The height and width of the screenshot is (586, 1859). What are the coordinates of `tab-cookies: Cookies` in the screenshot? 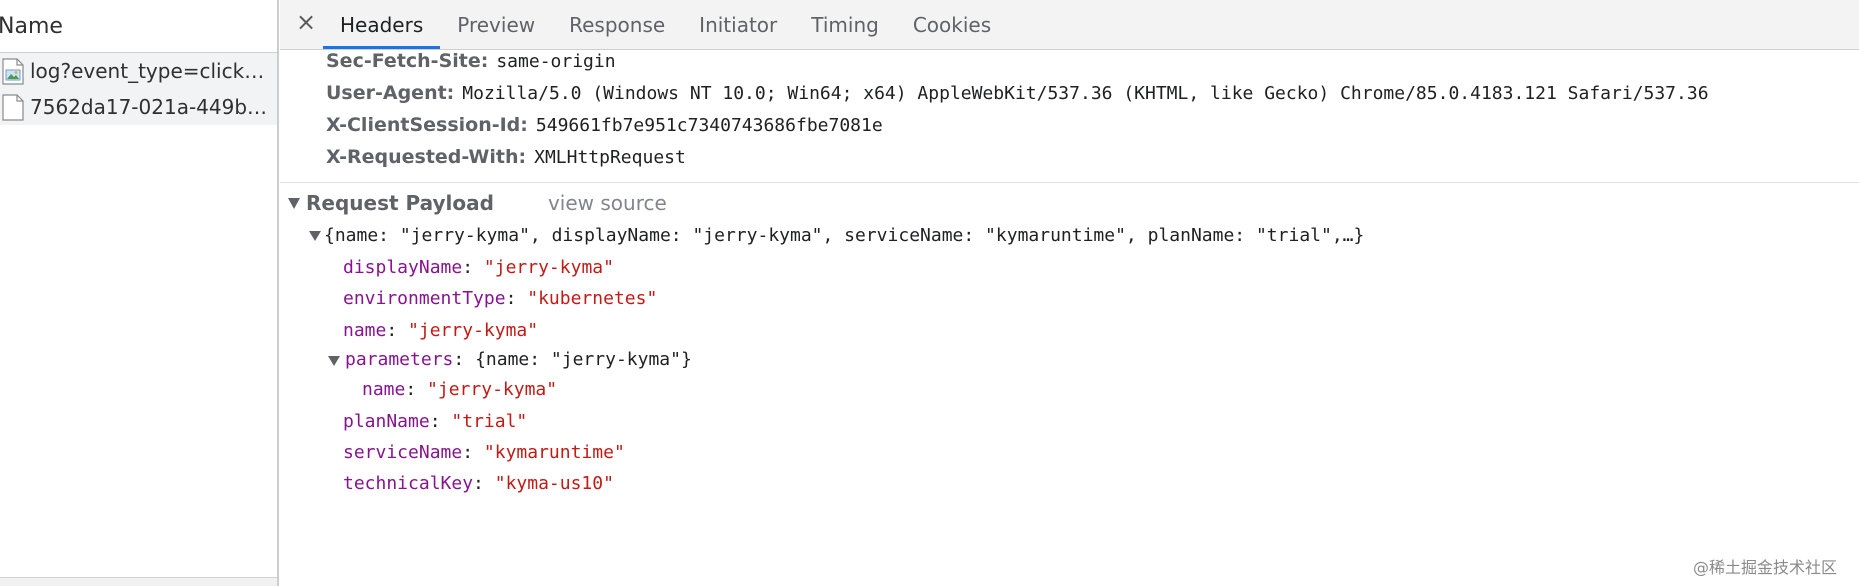 It's located at (952, 24).